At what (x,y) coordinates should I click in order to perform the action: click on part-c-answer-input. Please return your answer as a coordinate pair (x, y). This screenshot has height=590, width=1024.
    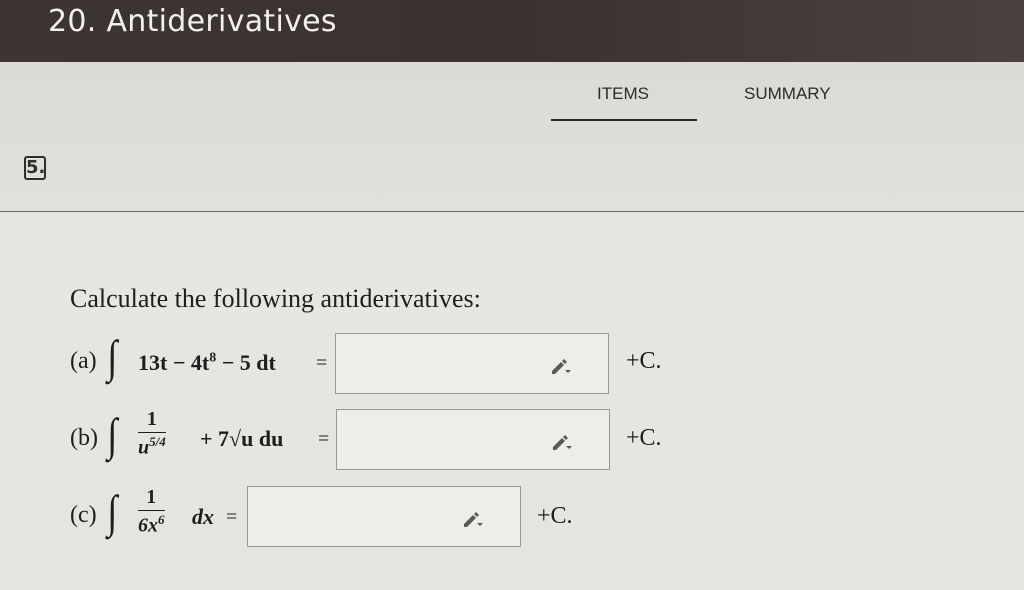
    Looking at the image, I should click on (384, 516).